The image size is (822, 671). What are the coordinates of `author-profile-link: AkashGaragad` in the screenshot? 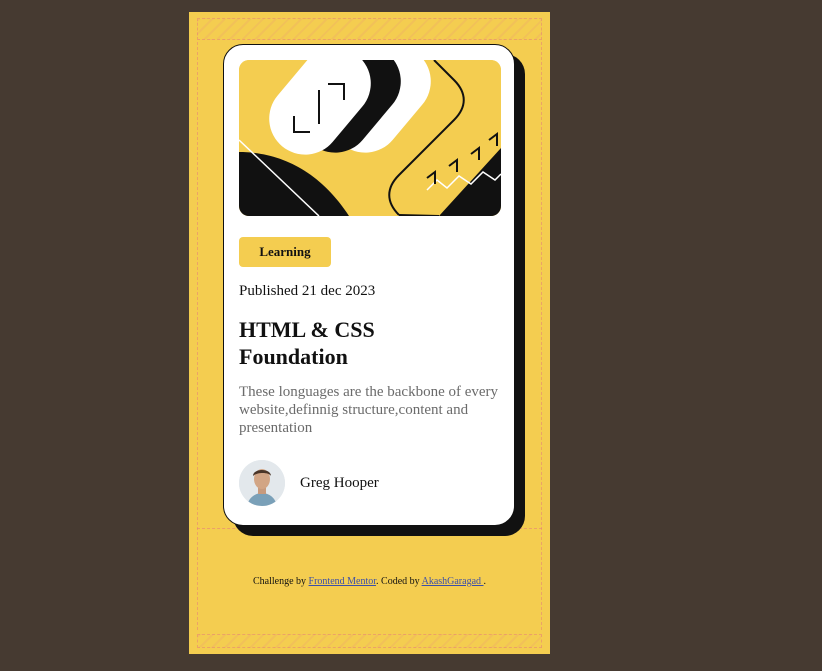 It's located at (453, 581).